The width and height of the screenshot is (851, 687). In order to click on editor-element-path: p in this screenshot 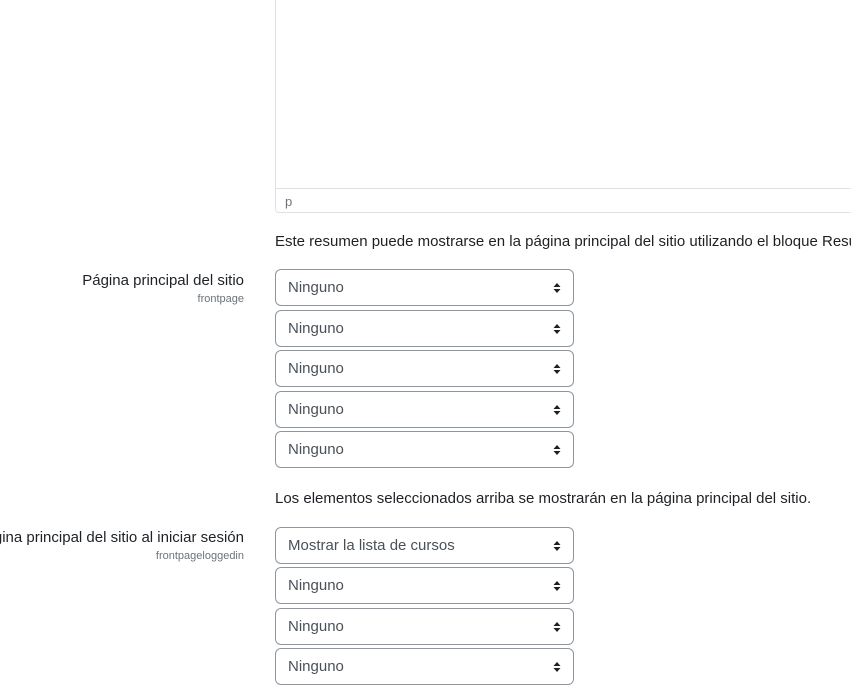, I will do `click(288, 201)`.